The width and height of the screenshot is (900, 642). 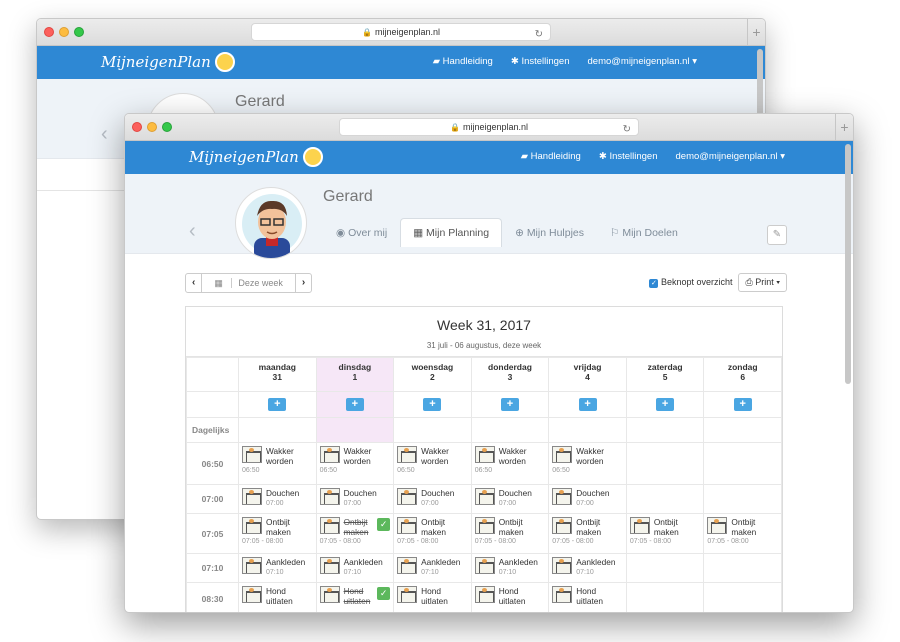 What do you see at coordinates (742, 374) in the screenshot?
I see `day-header: zondag 6` at bounding box center [742, 374].